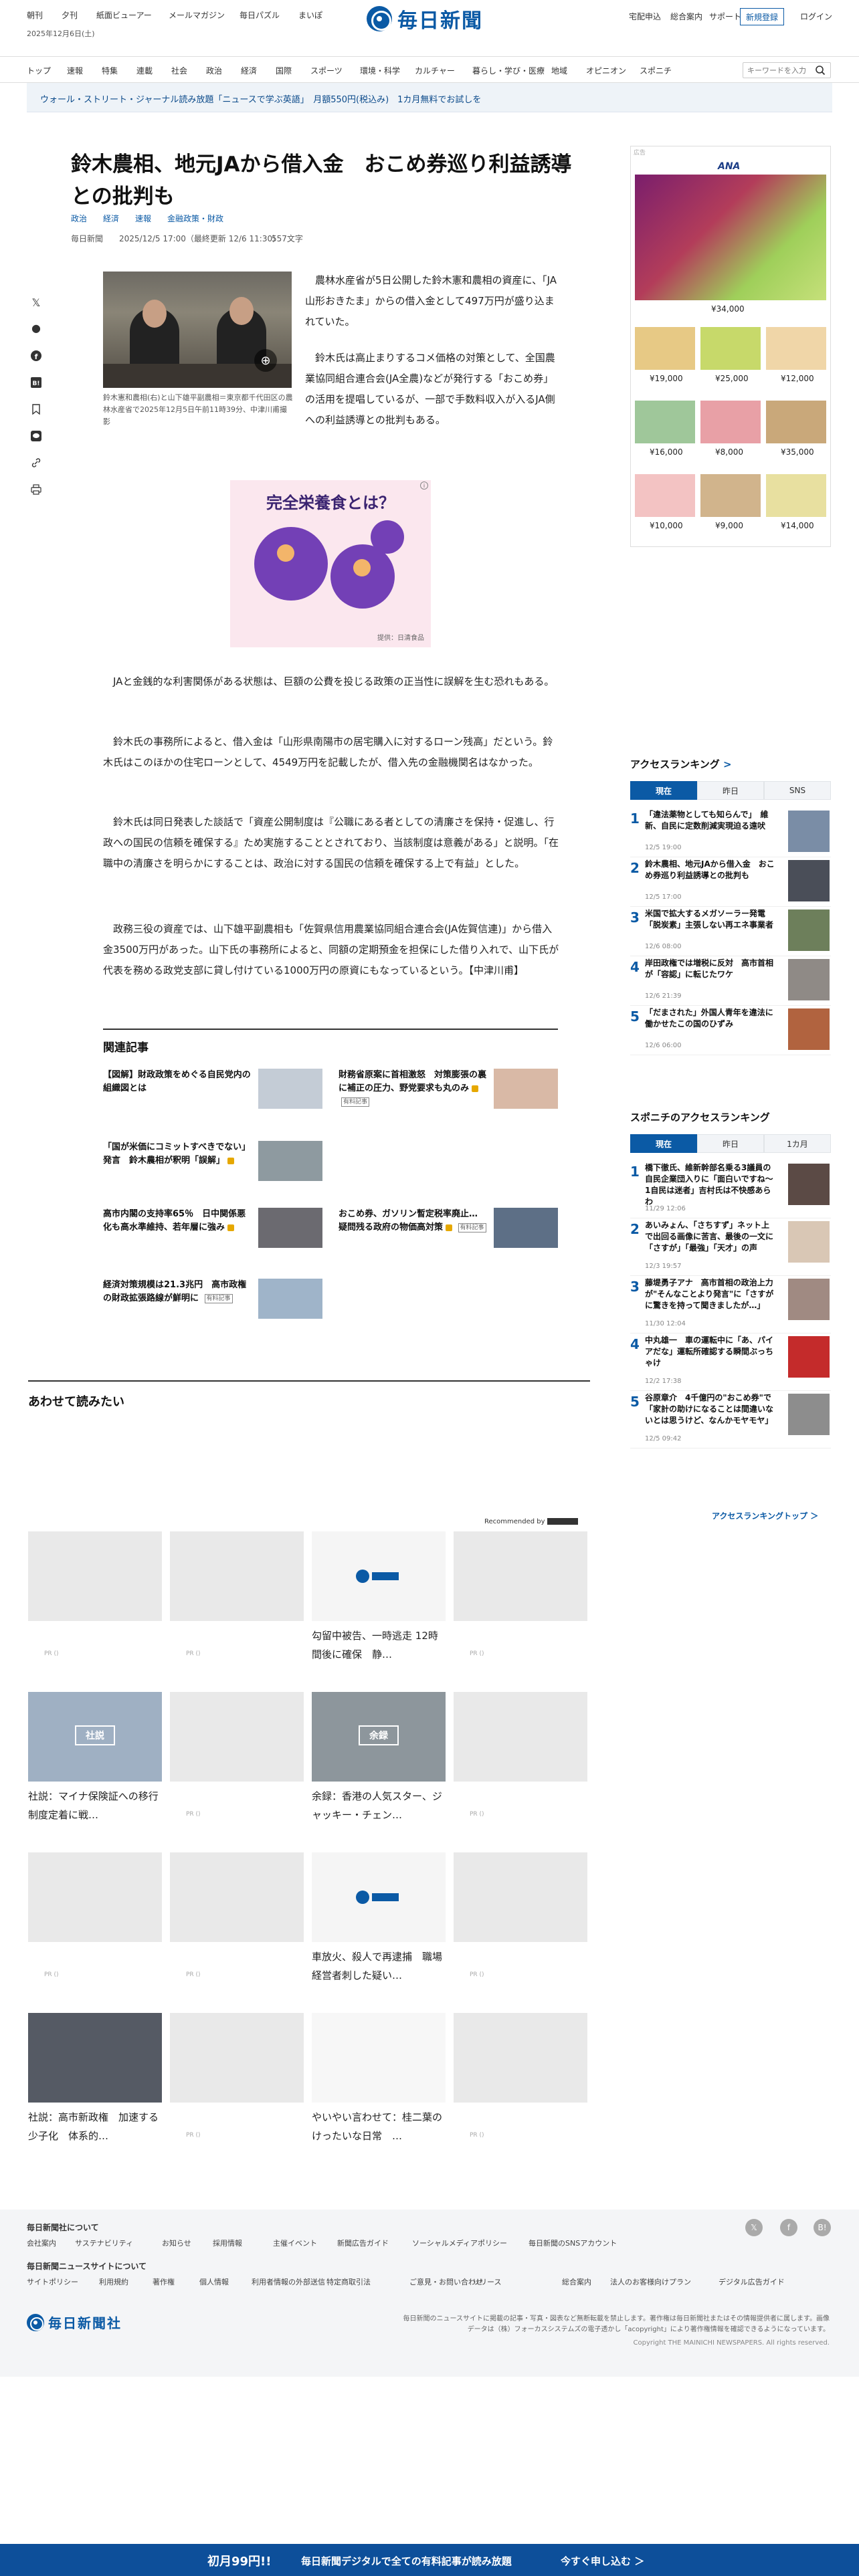 Image resolution: width=859 pixels, height=2576 pixels. Describe the element at coordinates (460, 2243) in the screenshot. I see `footer-link: ソーシャルメディアポリシー` at that location.